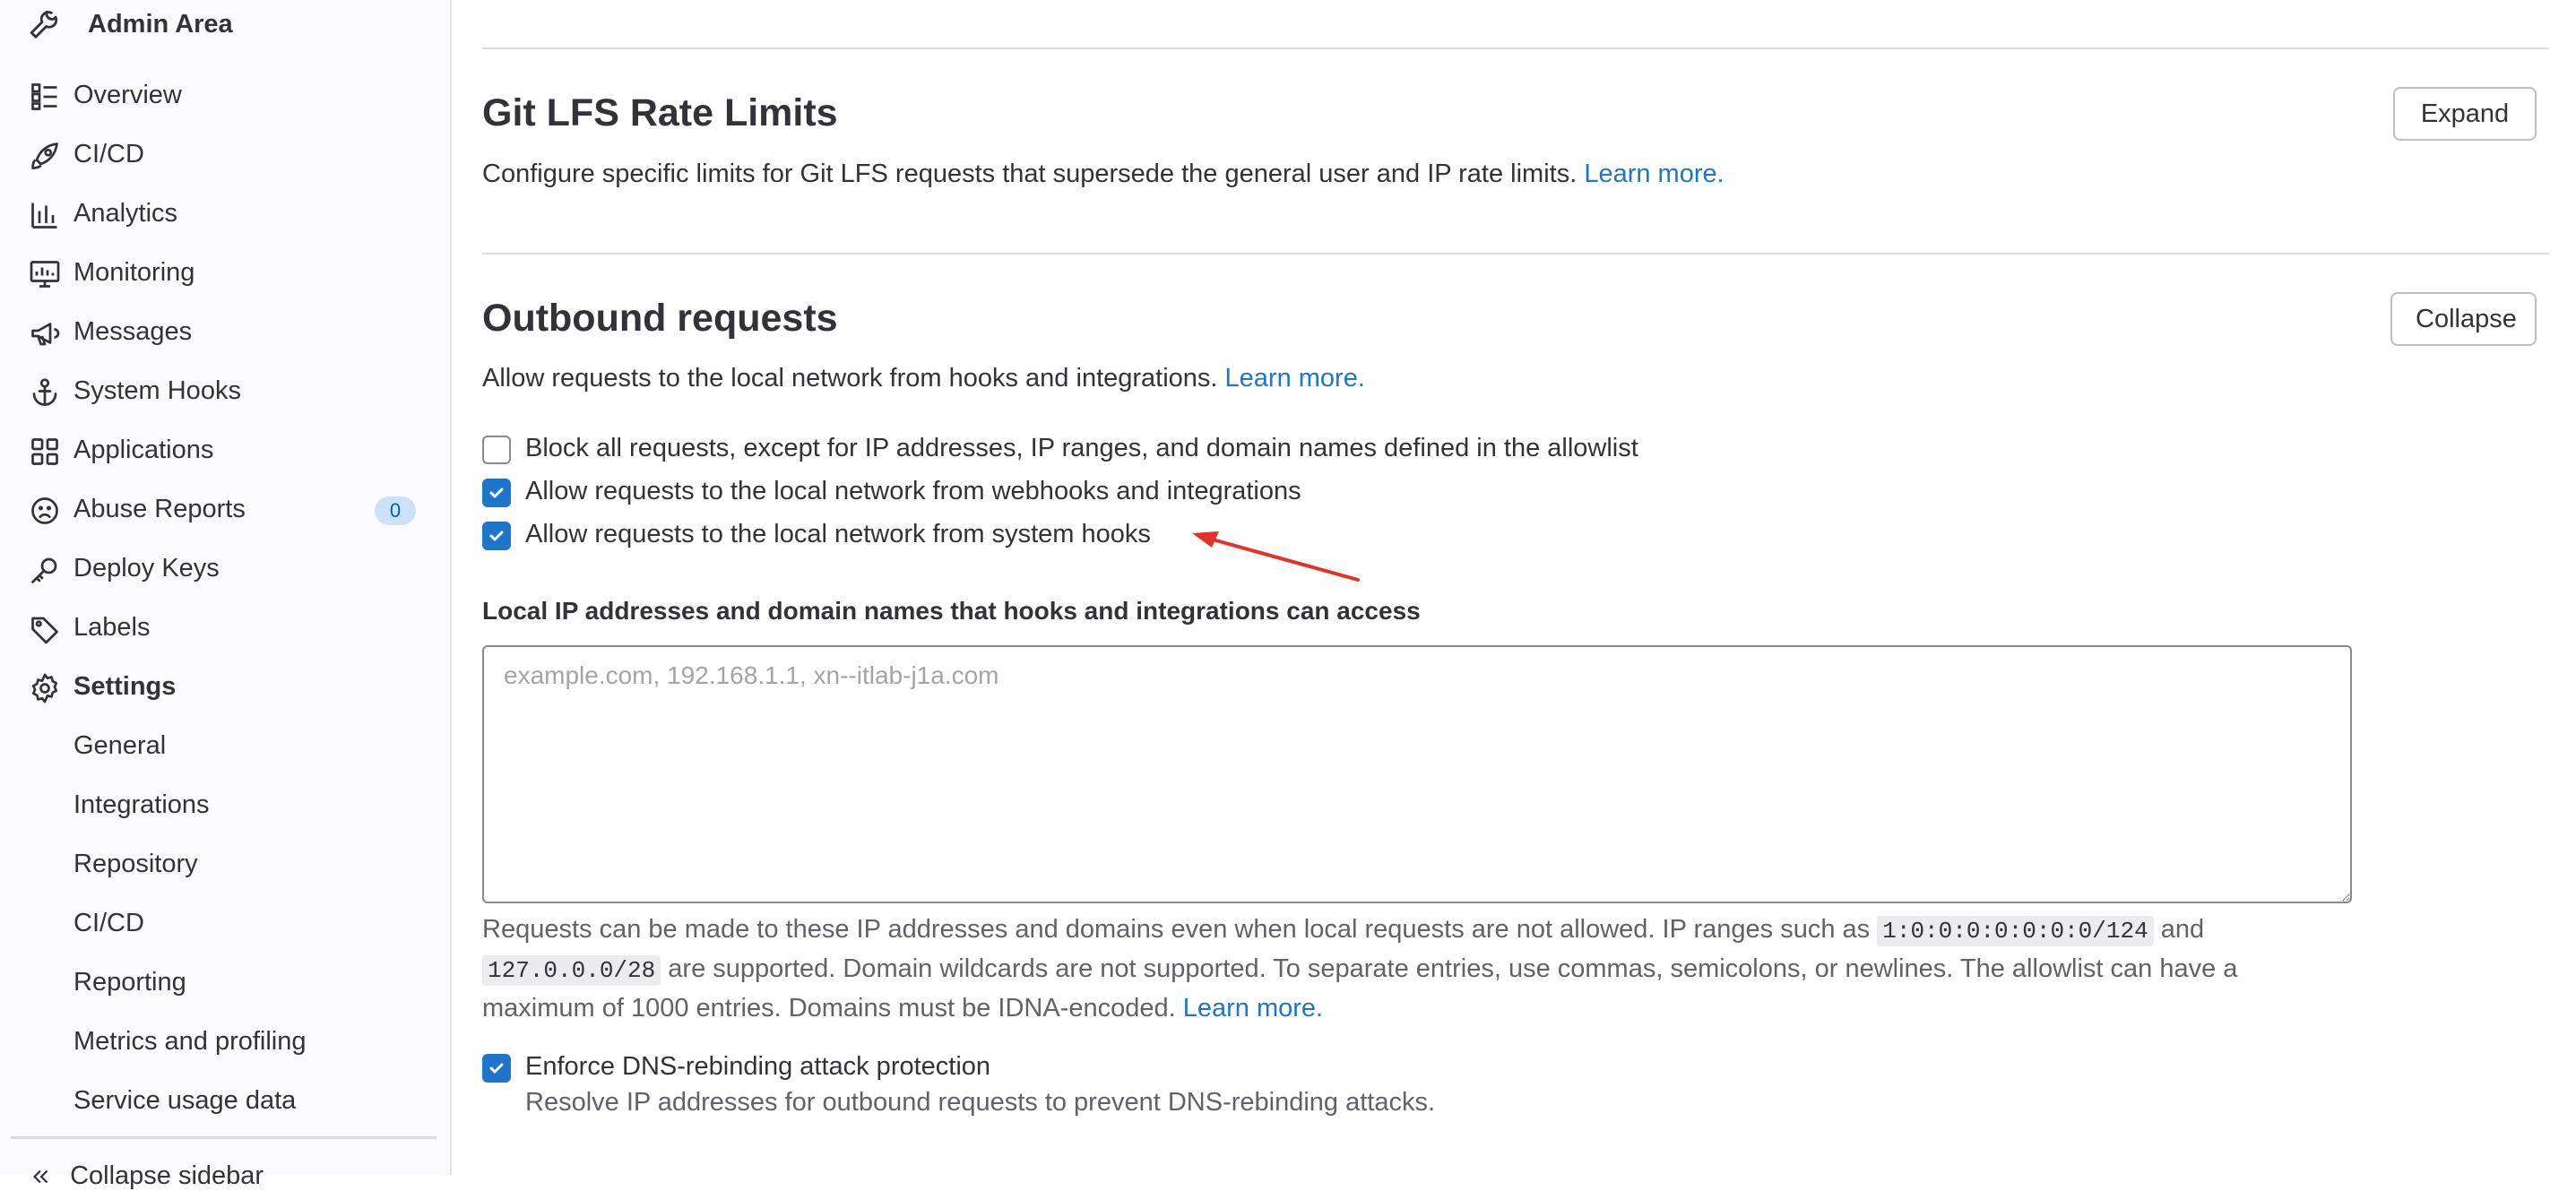  Describe the element at coordinates (225, 98) in the screenshot. I see `sidebar-item-overview: Overview` at that location.